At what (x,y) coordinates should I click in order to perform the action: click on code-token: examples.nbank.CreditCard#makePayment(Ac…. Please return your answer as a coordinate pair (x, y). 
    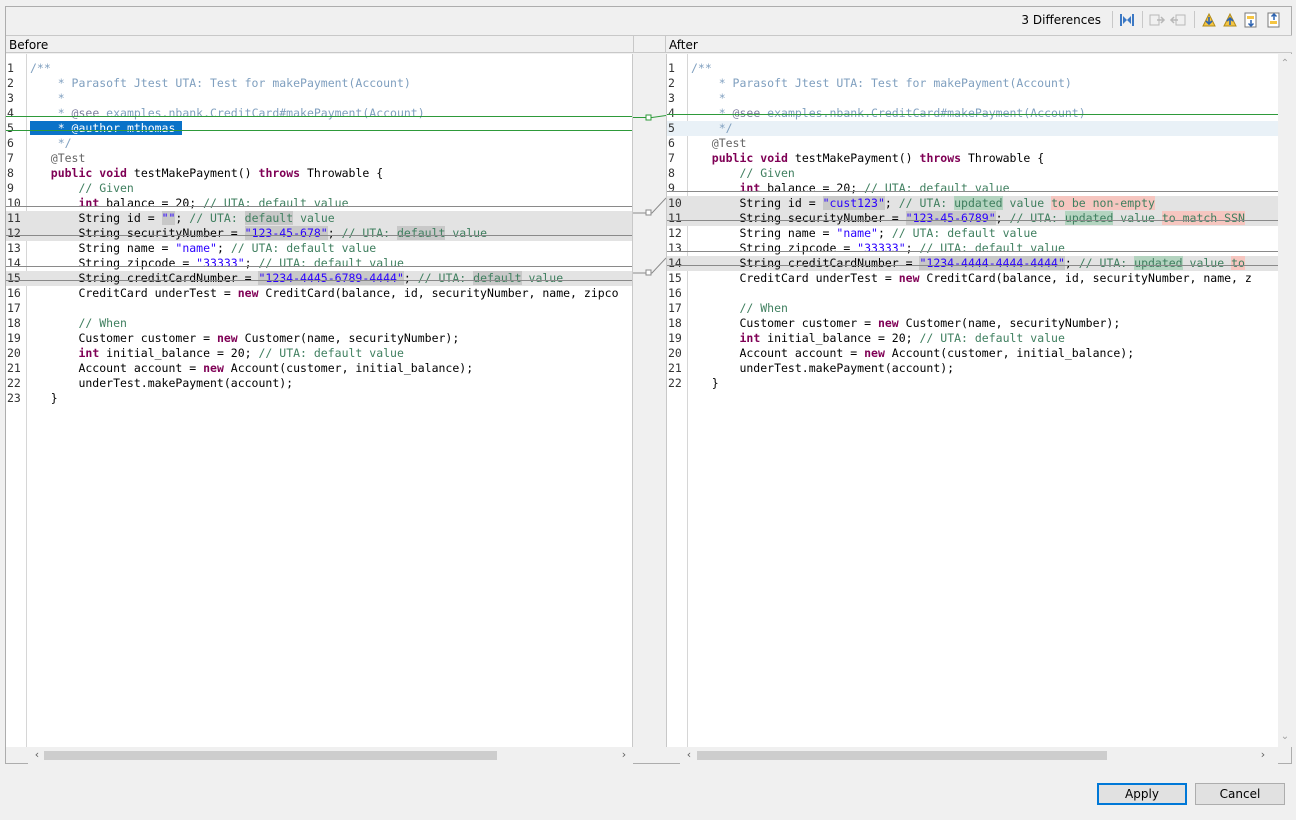
    Looking at the image, I should click on (923, 113).